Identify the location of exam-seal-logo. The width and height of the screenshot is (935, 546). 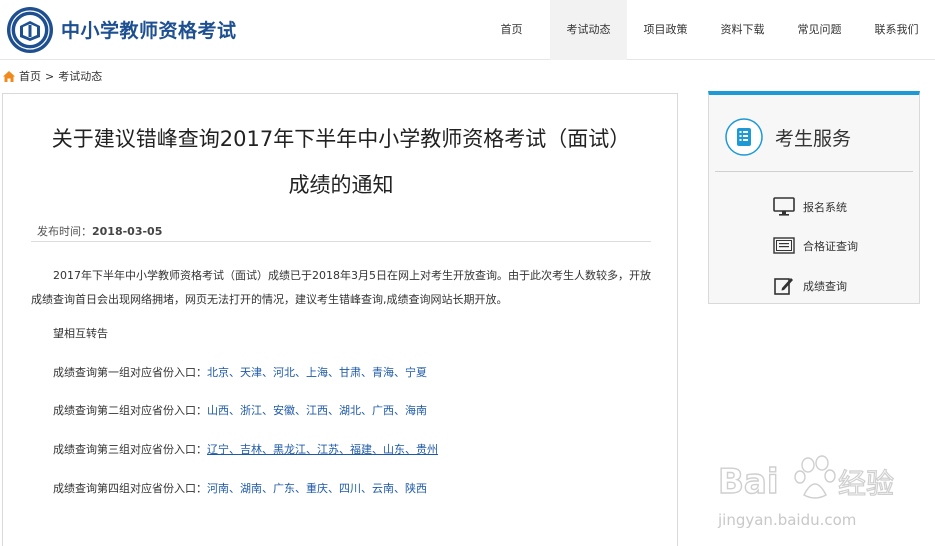
(30, 30).